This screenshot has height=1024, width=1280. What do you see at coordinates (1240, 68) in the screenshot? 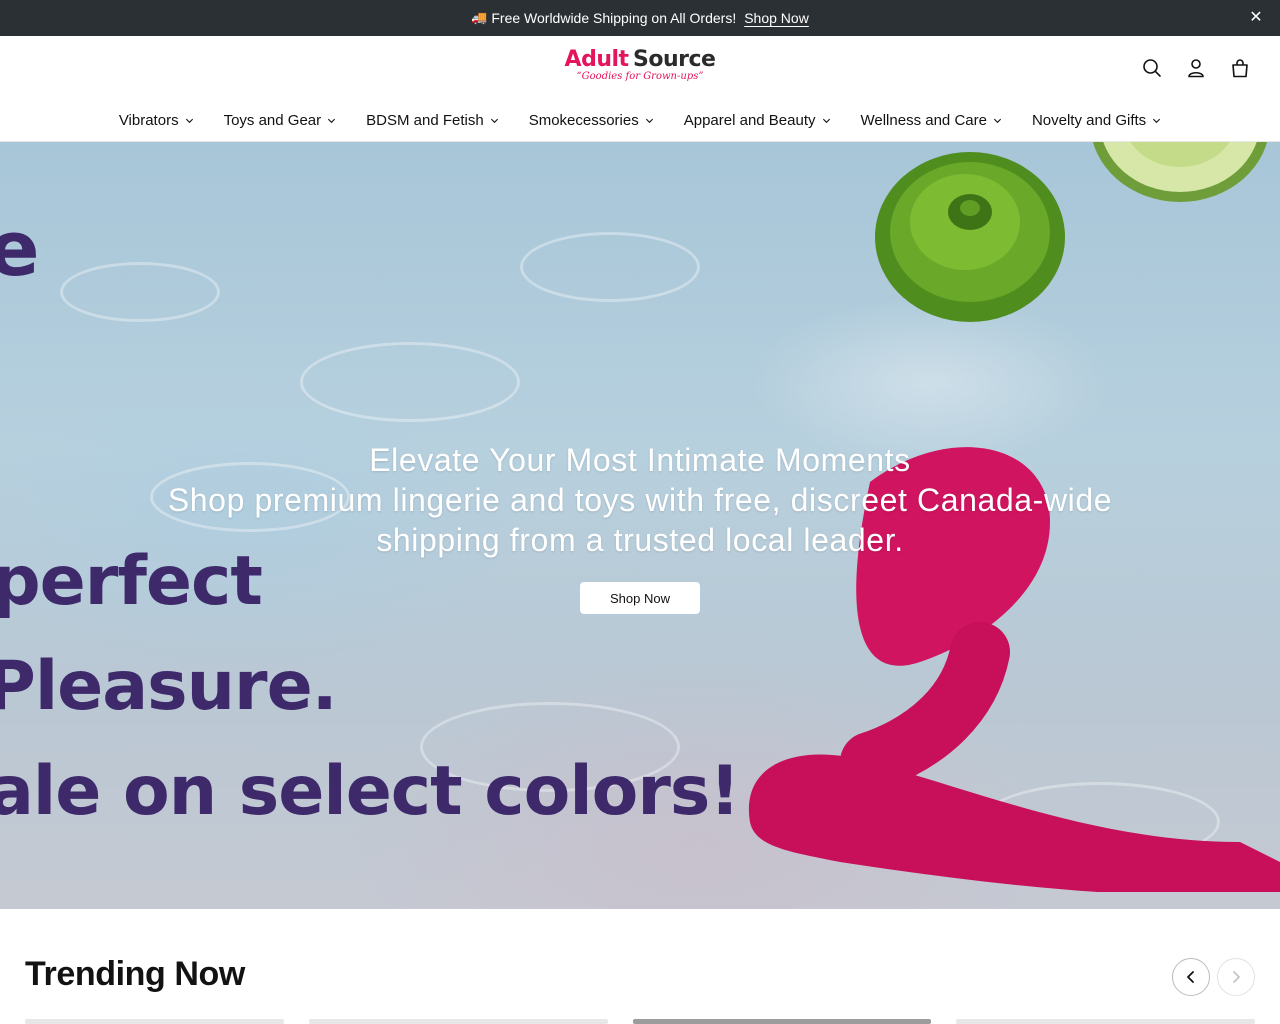
I see `cart-icon` at bounding box center [1240, 68].